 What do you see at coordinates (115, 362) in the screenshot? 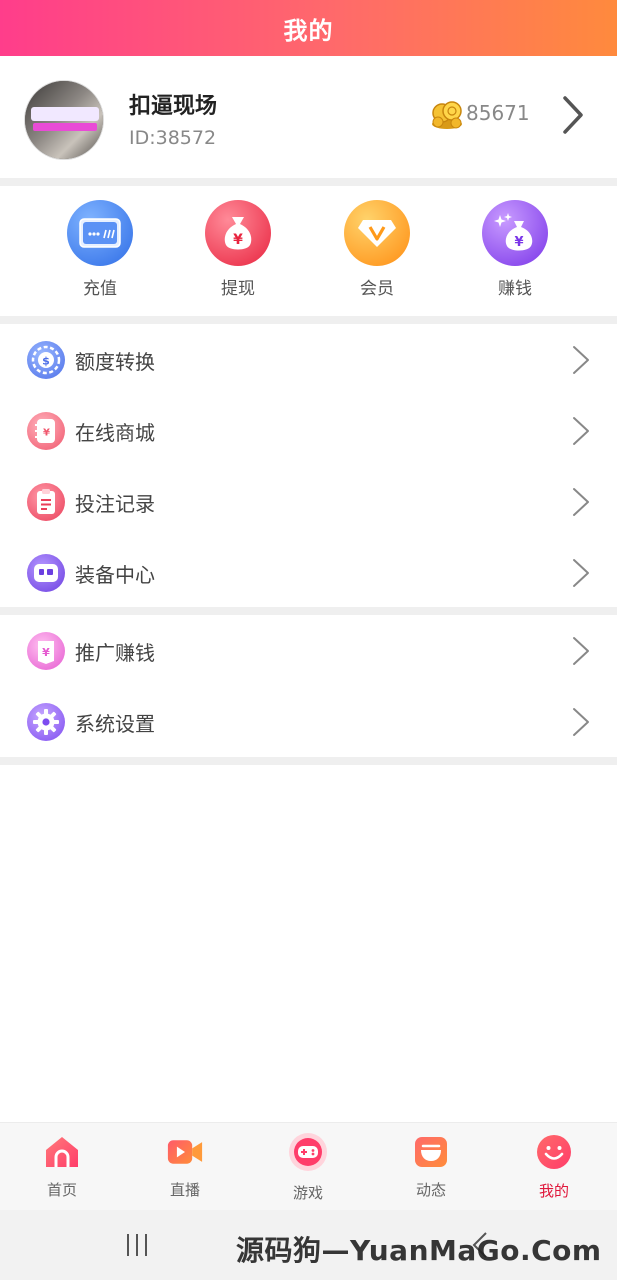
I see `menu-label: 额度转换` at bounding box center [115, 362].